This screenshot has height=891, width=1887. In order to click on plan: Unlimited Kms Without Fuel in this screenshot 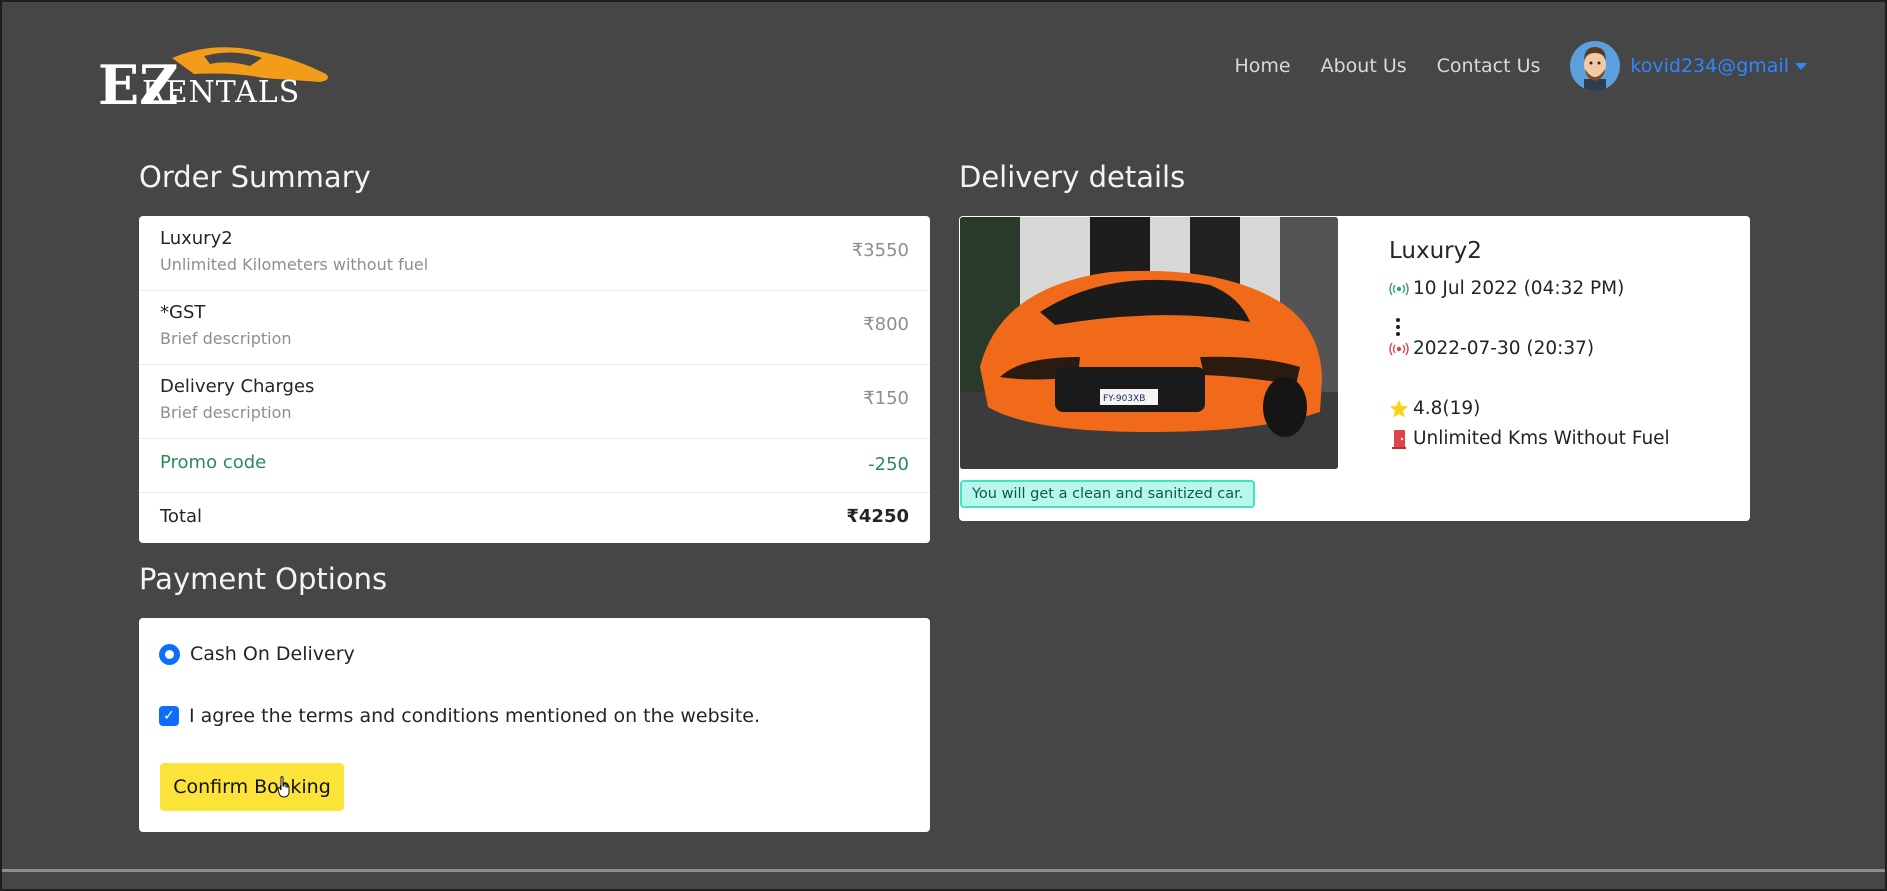, I will do `click(1529, 438)`.